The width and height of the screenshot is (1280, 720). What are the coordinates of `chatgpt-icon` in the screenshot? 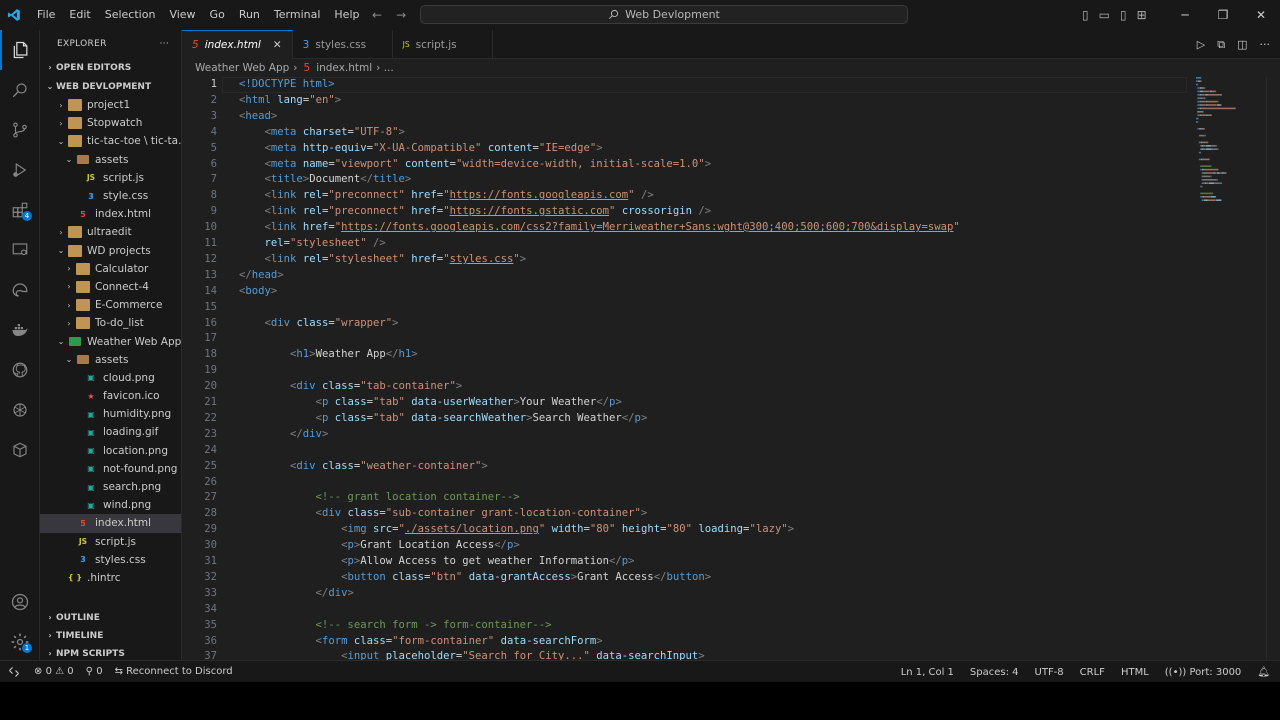 It's located at (20, 410).